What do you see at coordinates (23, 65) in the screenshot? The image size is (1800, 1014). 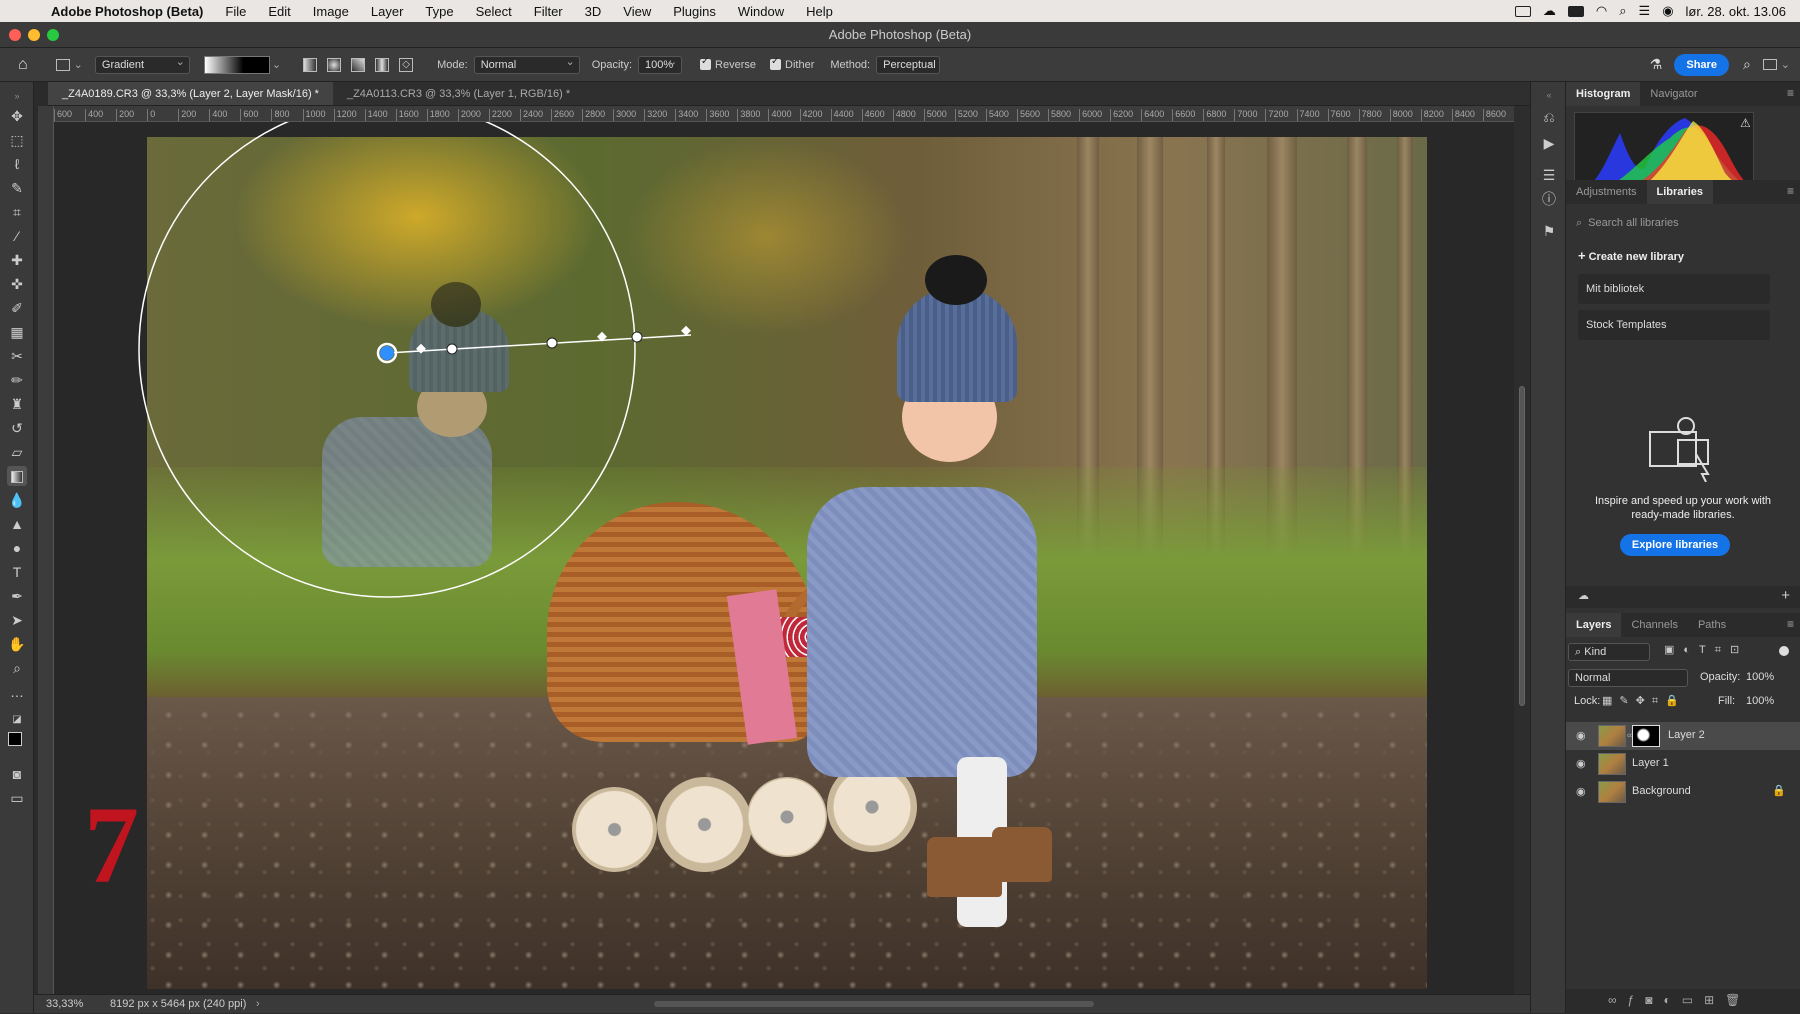 I see `home-icon: ⌂` at bounding box center [23, 65].